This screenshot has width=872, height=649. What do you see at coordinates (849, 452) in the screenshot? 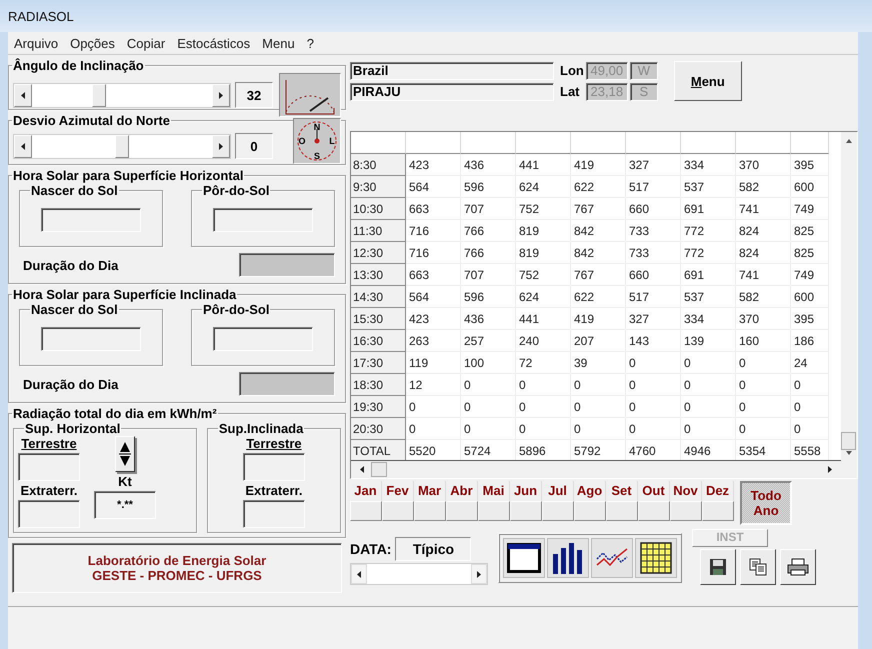
I see `down-arrow-icon` at bounding box center [849, 452].